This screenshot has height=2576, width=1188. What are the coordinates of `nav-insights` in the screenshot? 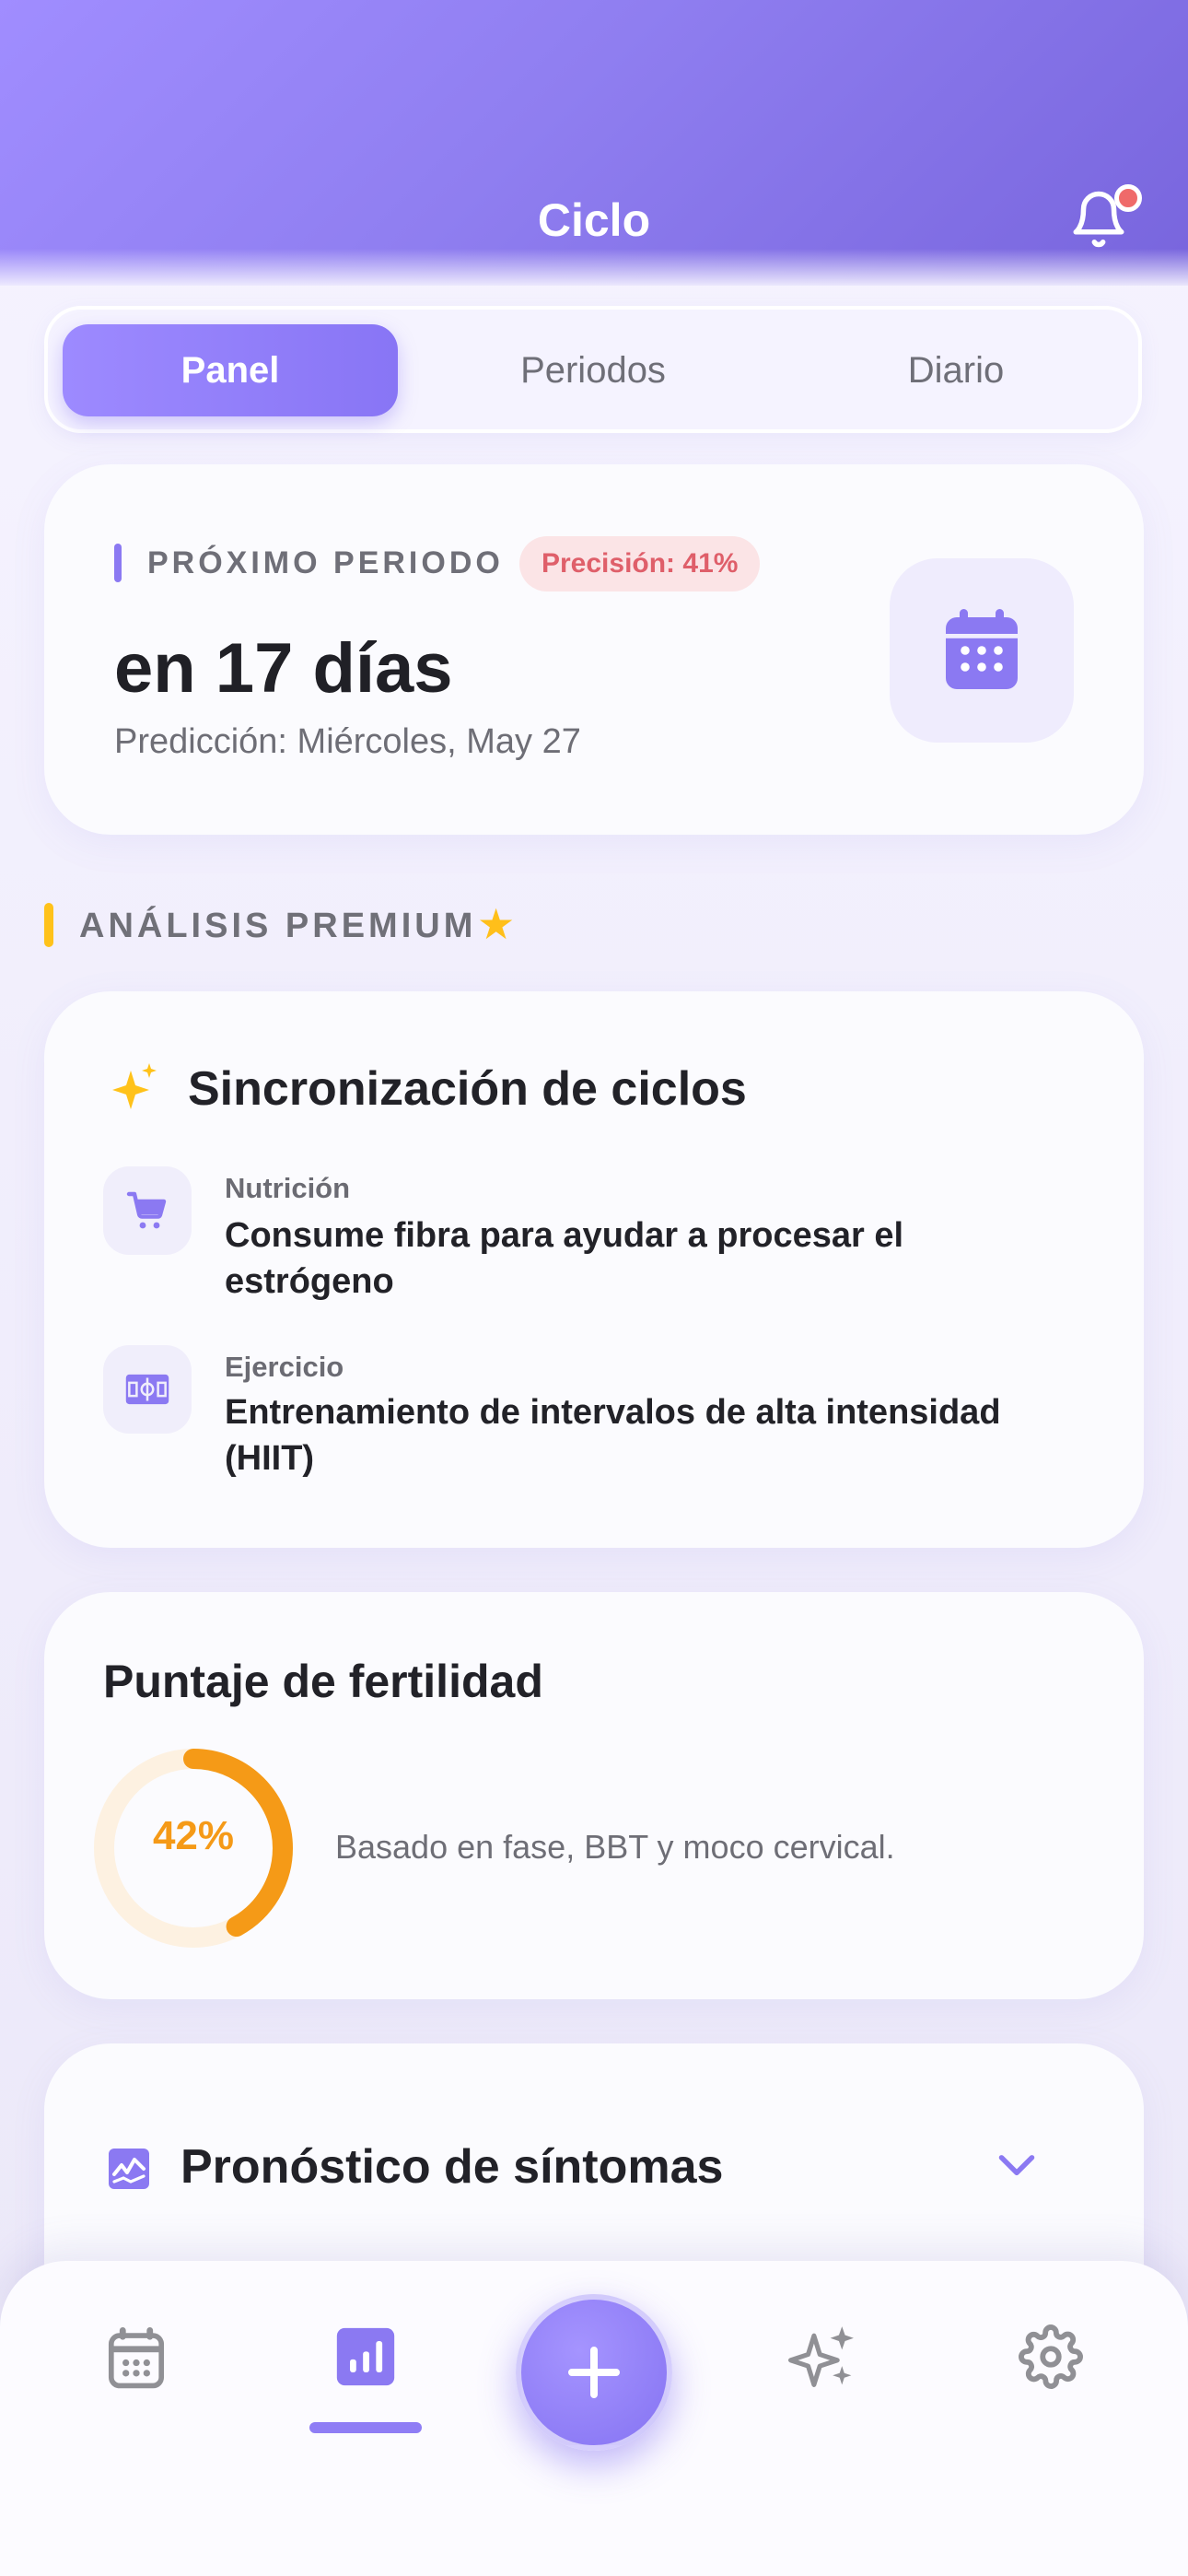 It's located at (823, 2357).